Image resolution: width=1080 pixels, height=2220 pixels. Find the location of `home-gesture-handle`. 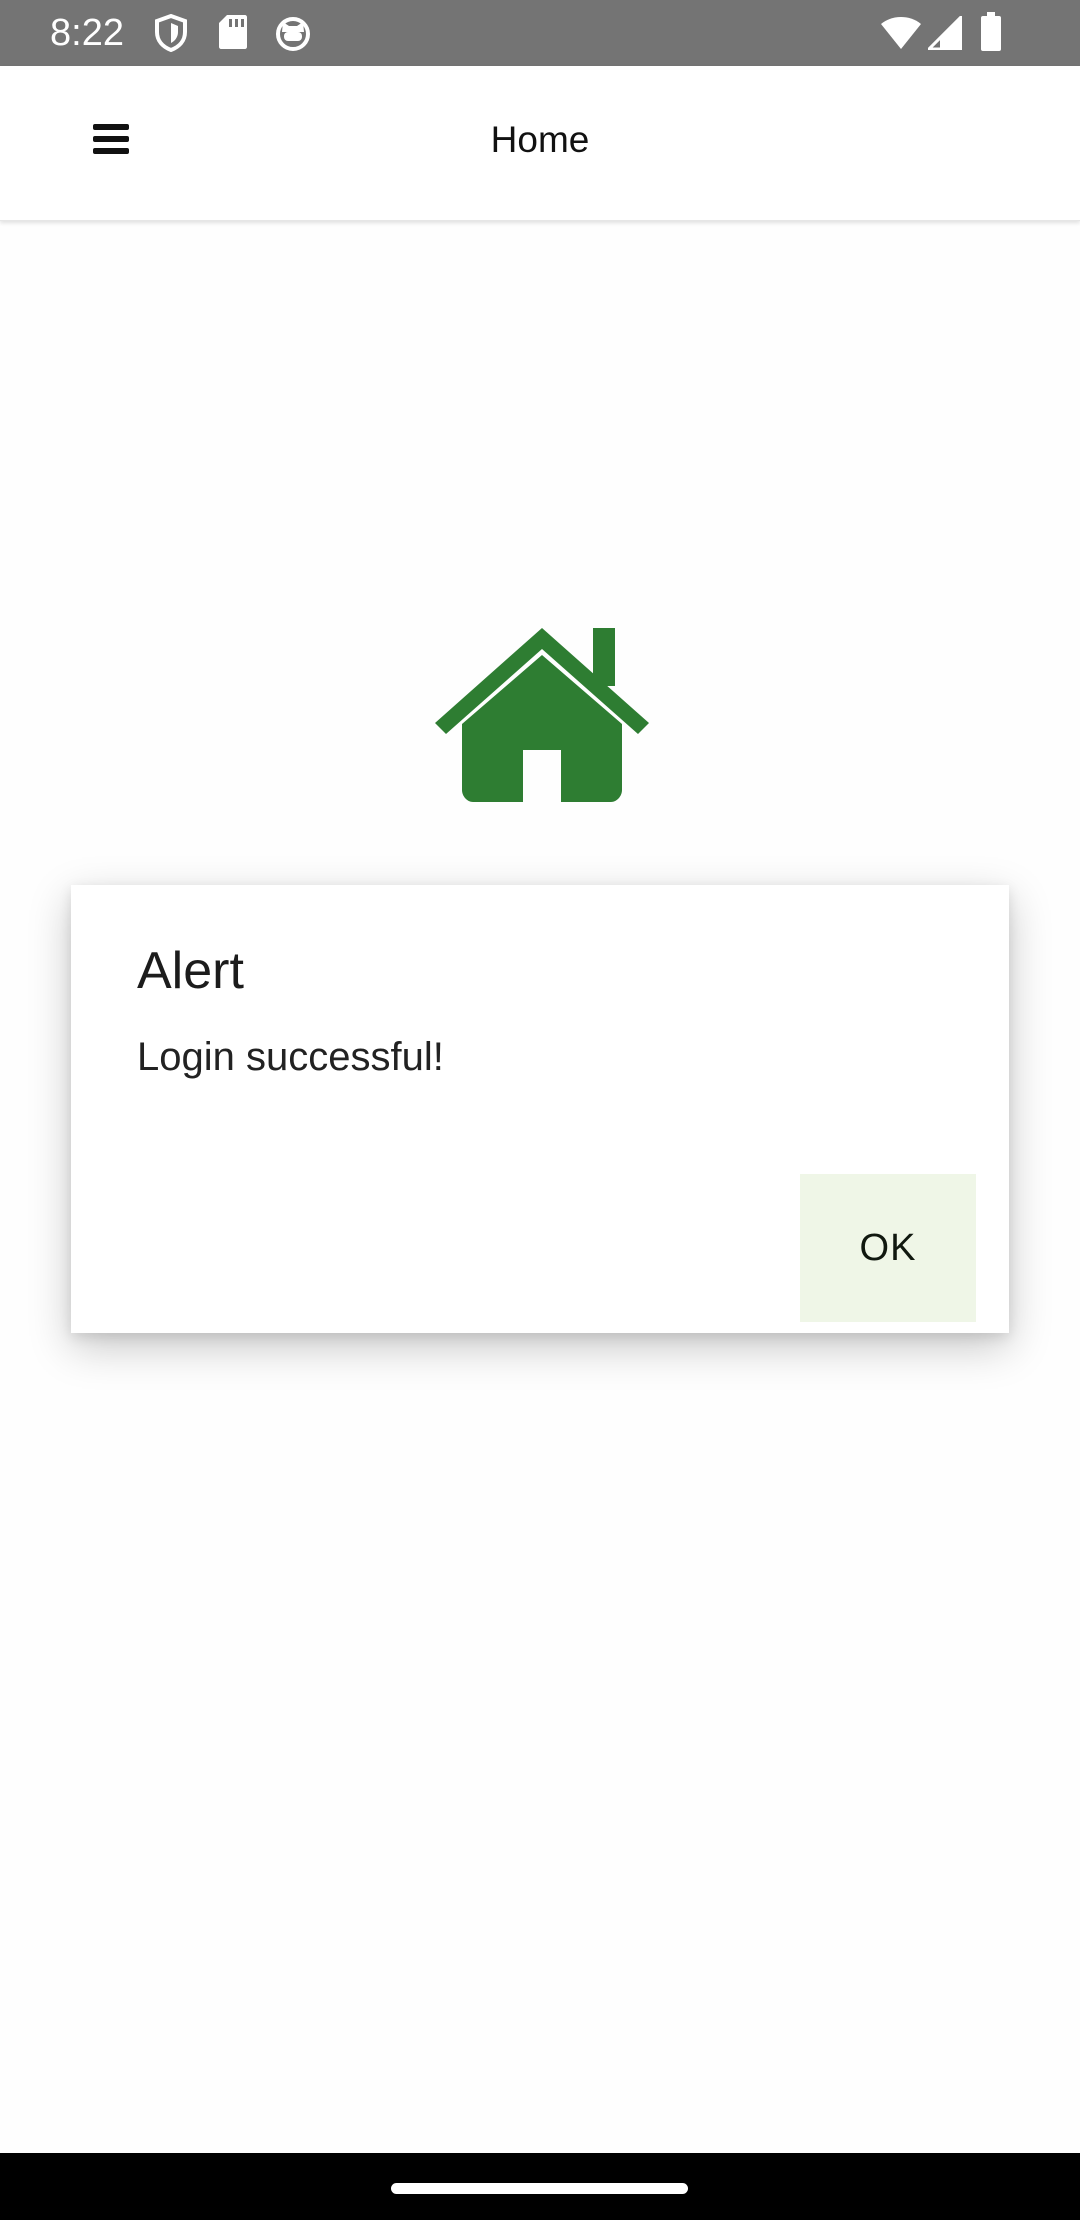

home-gesture-handle is located at coordinates (539, 2188).